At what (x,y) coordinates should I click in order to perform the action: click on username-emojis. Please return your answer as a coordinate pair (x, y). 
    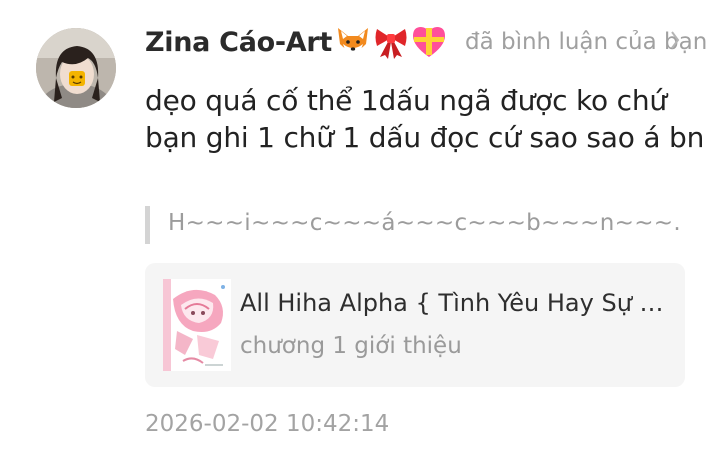
    Looking at the image, I should click on (391, 42).